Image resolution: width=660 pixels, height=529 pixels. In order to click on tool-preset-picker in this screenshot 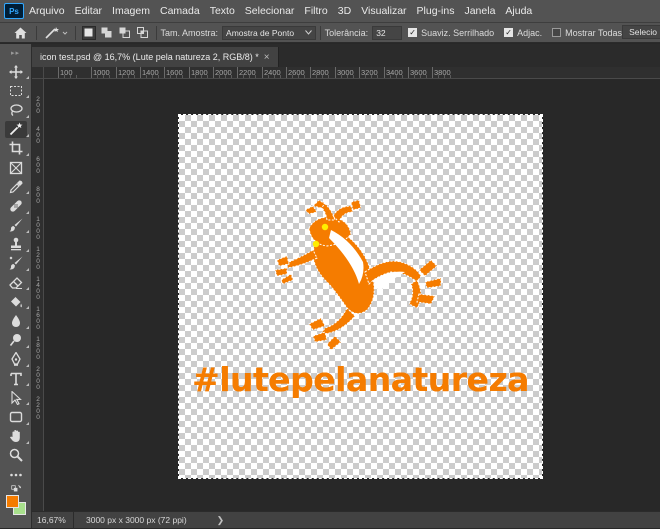, I will do `click(56, 33)`.